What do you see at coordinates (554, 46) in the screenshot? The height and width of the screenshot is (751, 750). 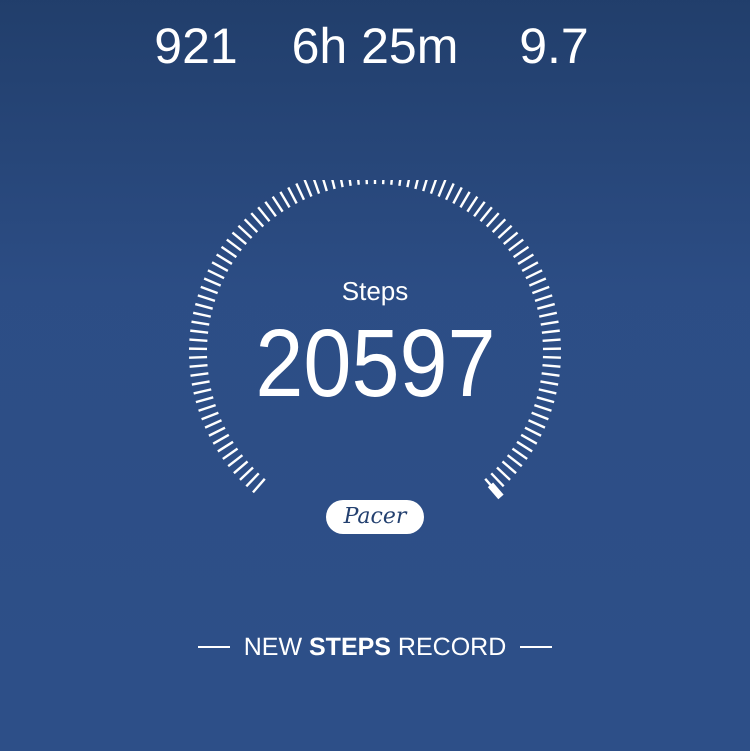 I see `stat-value: 9.7` at bounding box center [554, 46].